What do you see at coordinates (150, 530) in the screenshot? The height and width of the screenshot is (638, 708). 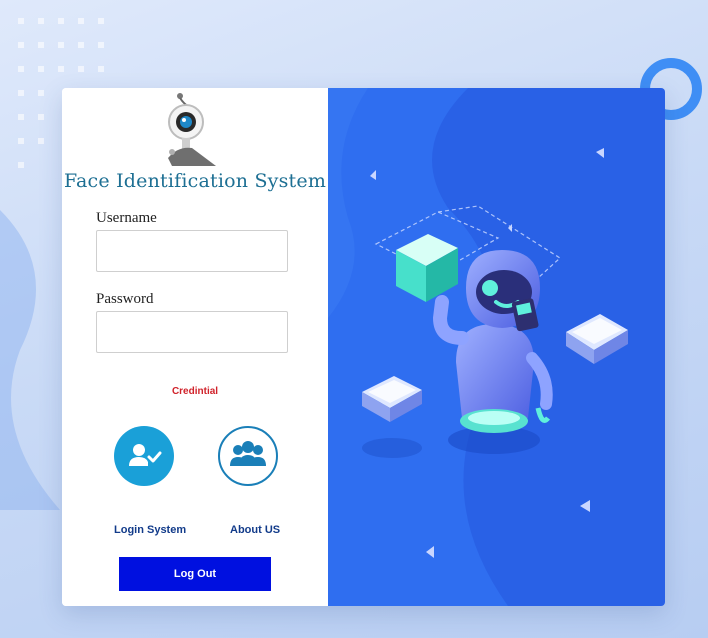 I see `login-system-label: Login System` at bounding box center [150, 530].